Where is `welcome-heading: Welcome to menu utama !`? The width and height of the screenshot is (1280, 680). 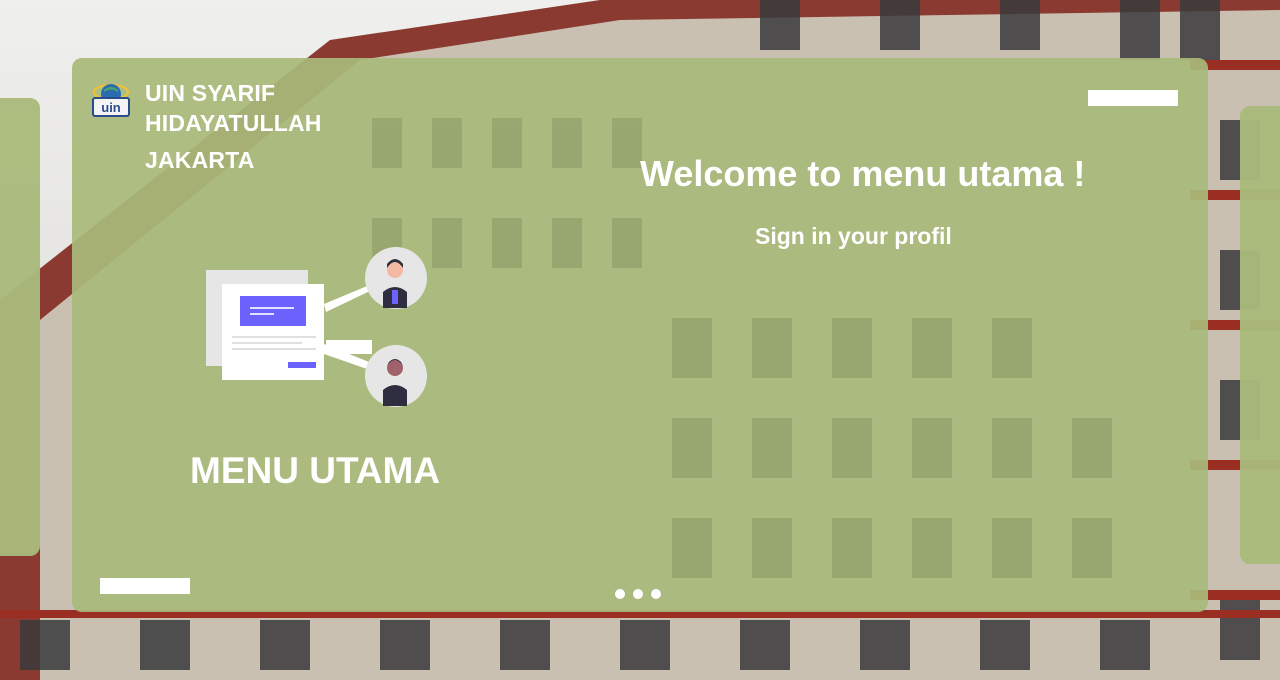
welcome-heading: Welcome to menu utama ! is located at coordinates (863, 173).